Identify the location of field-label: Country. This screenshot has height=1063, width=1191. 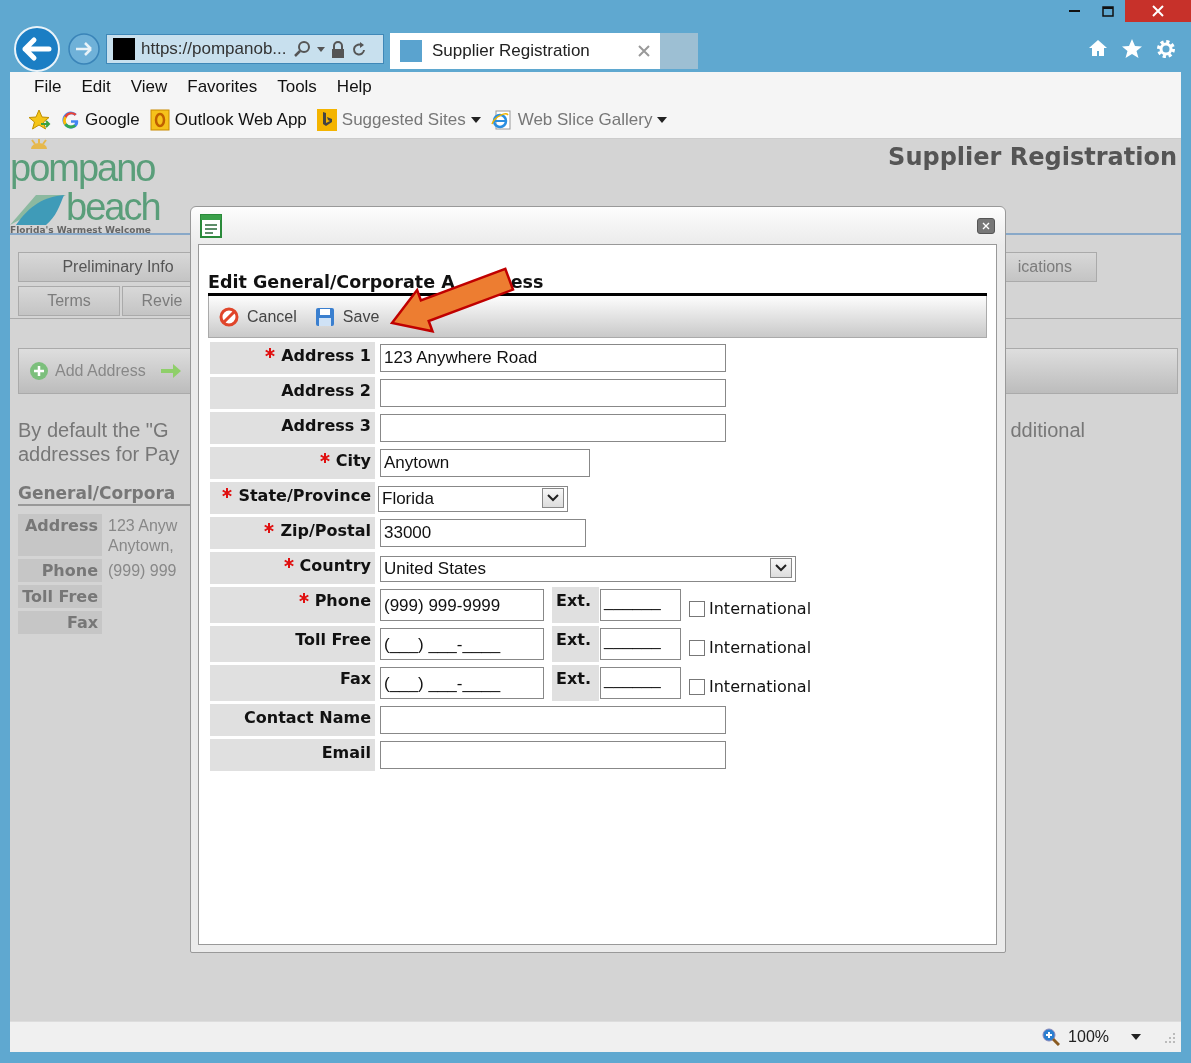
(335, 565).